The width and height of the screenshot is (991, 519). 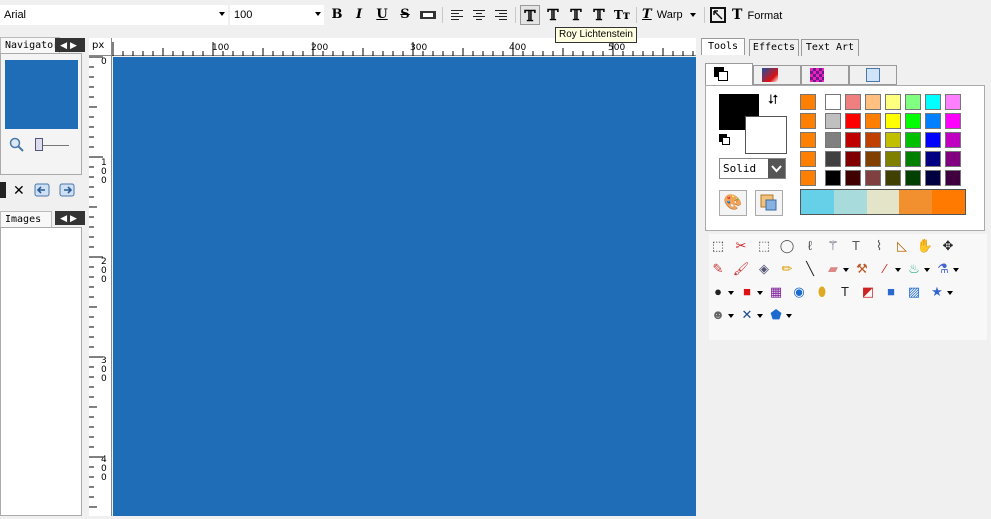 I want to click on path-icon: ✕, so click(x=747, y=315).